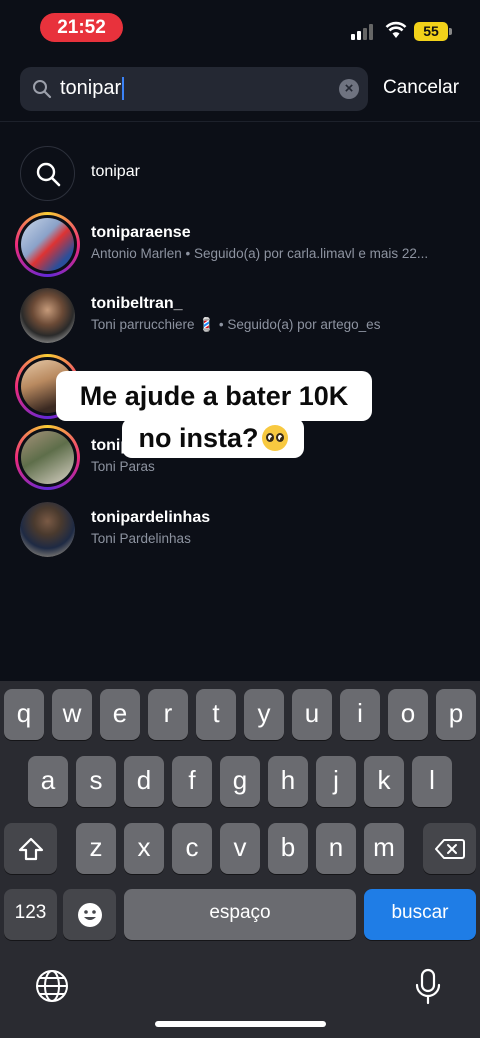  I want to click on numbers-key: 123, so click(30, 914).